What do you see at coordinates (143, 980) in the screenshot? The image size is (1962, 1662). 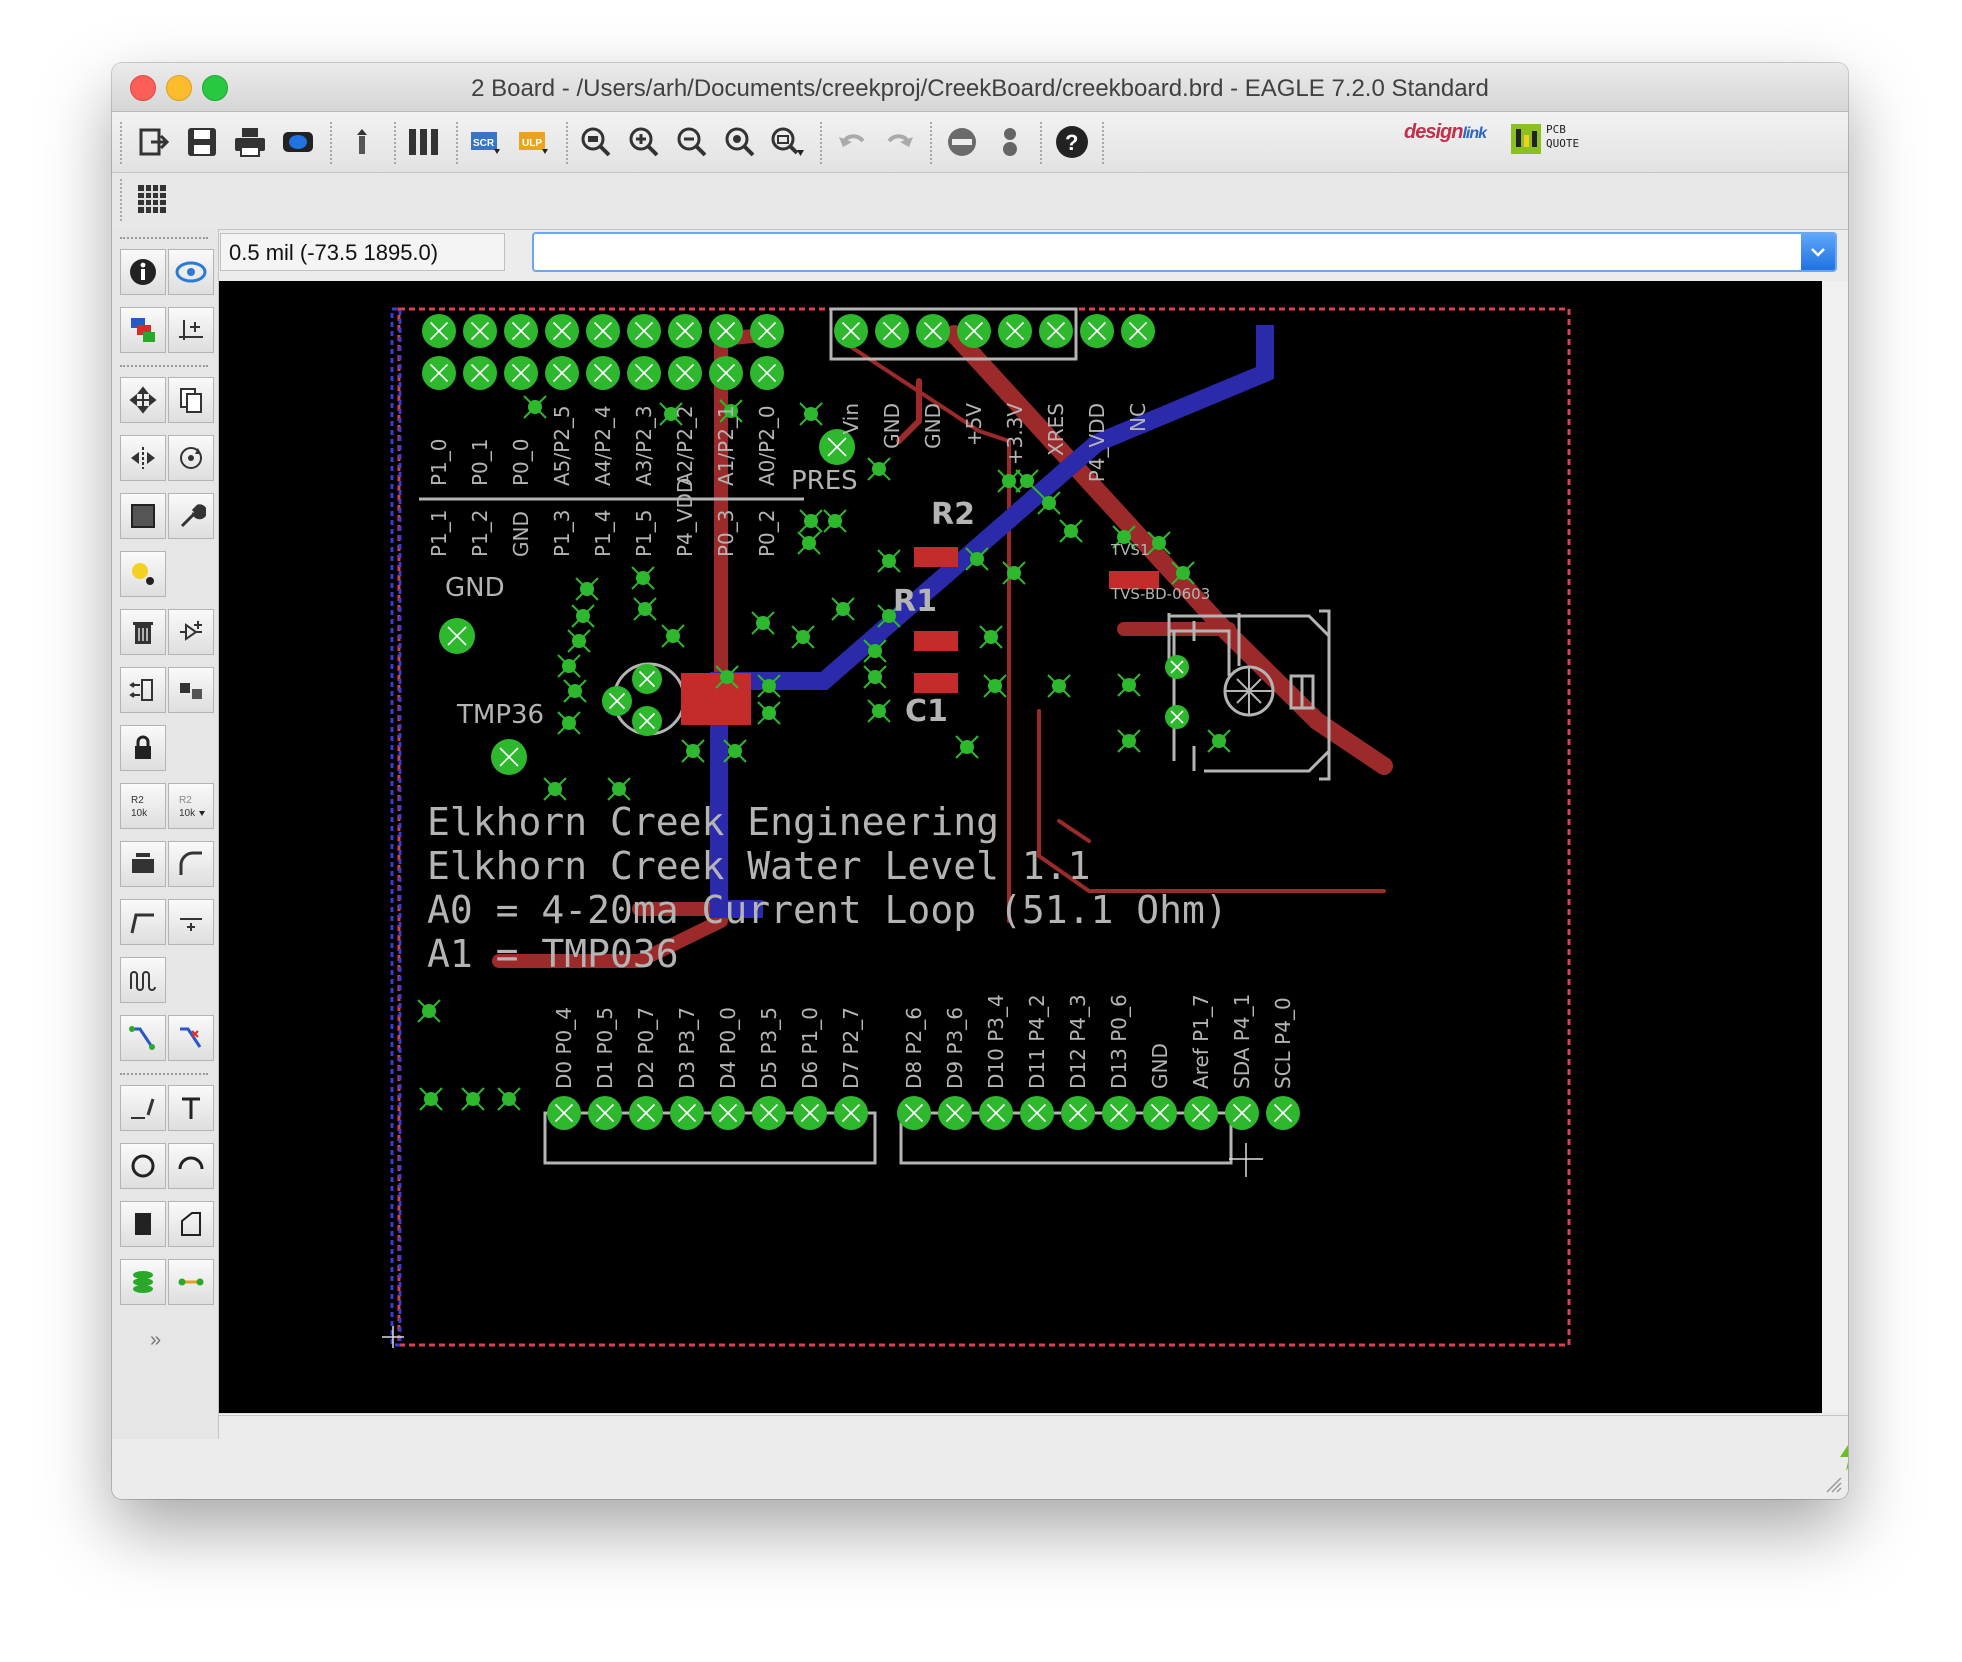 I see `meander-icon` at bounding box center [143, 980].